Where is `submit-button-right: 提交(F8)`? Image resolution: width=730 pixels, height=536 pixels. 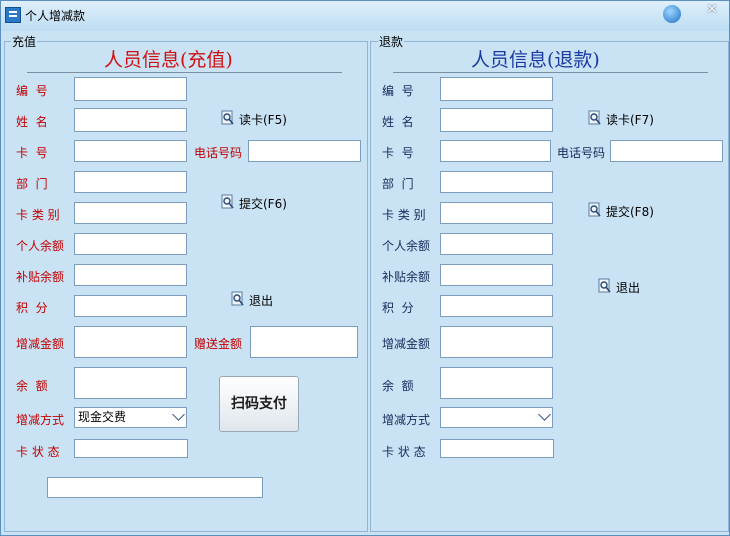 submit-button-right: 提交(F8) is located at coordinates (628, 211).